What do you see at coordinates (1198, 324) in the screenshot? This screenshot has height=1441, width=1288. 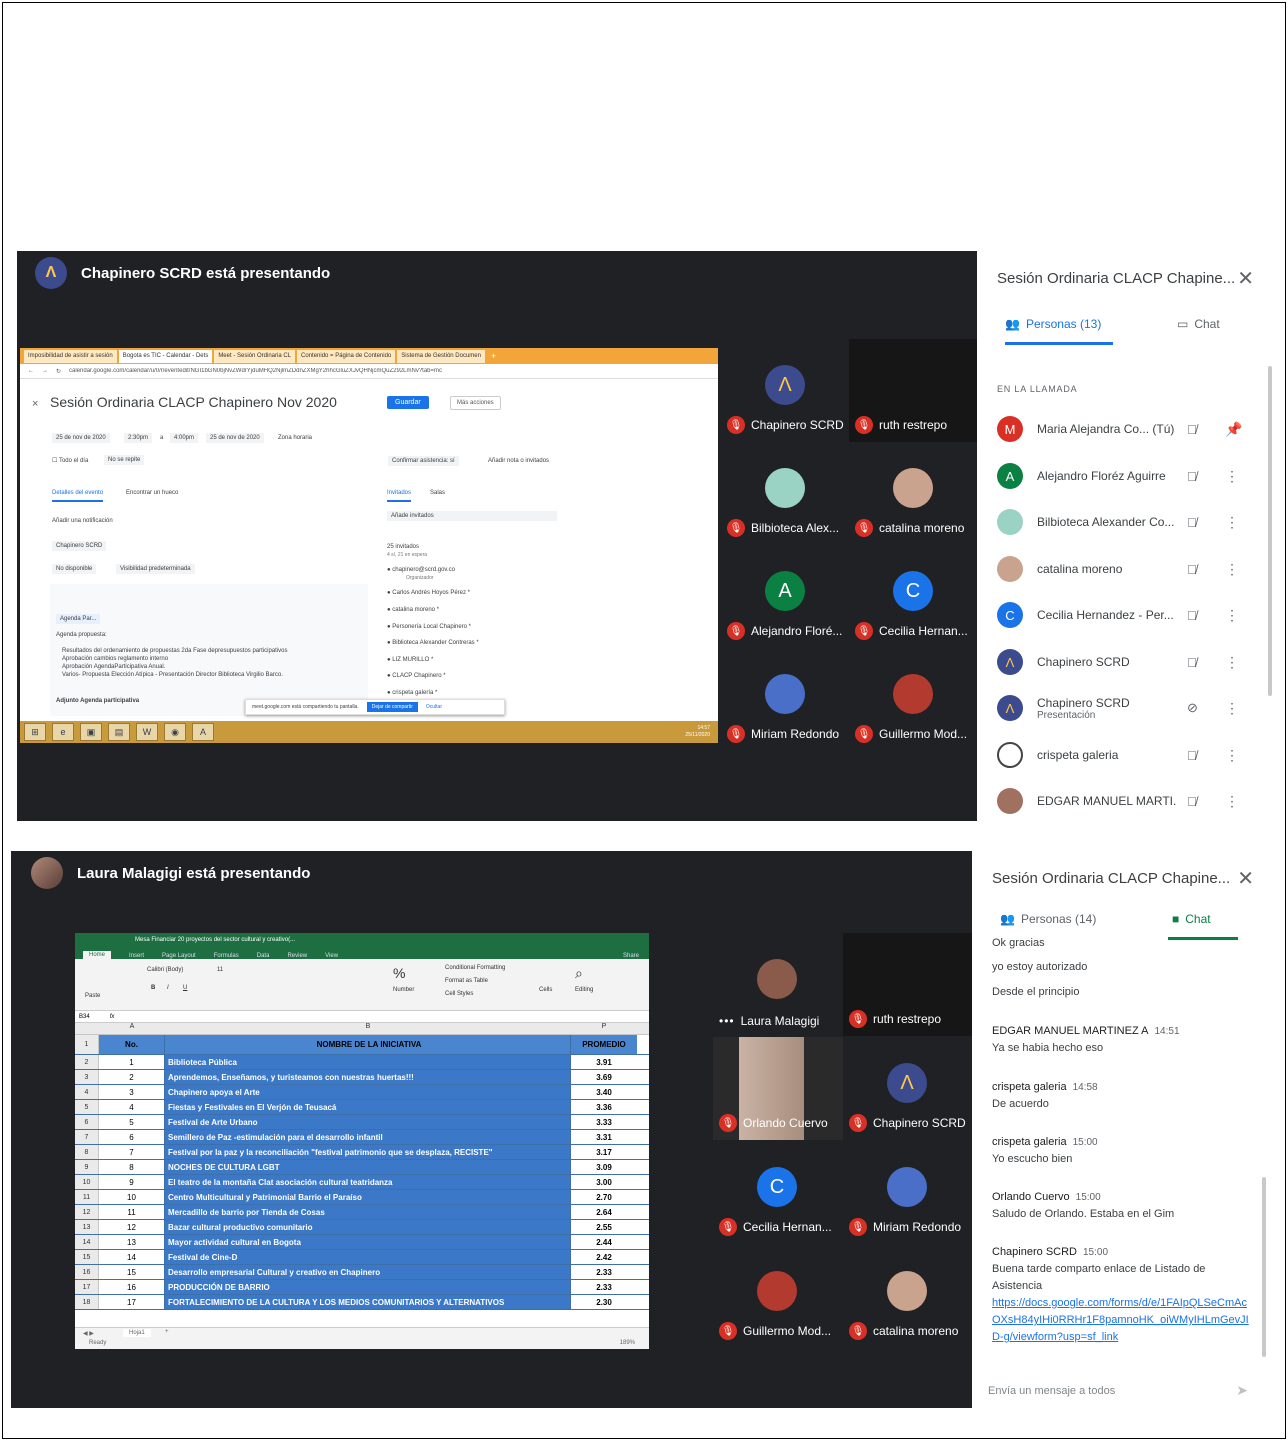 I see `tab-chat: ▭ Chat` at bounding box center [1198, 324].